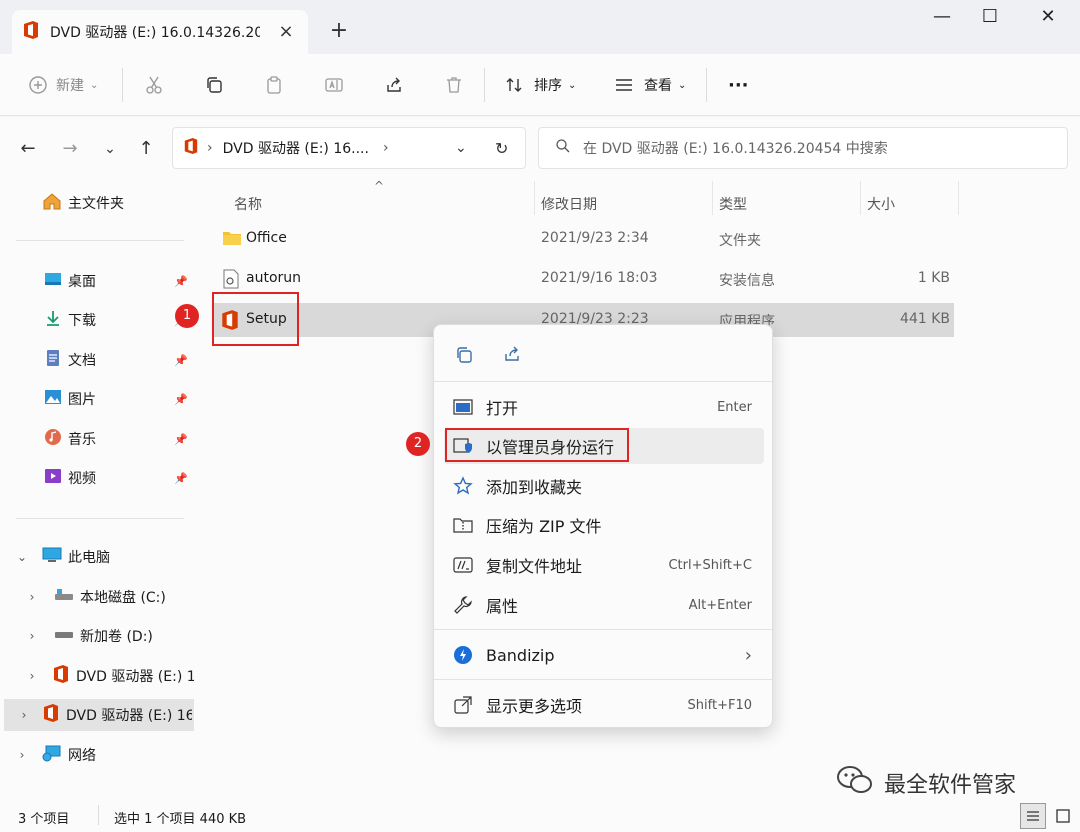  Describe the element at coordinates (53, 281) in the screenshot. I see `desktop-icon` at that location.